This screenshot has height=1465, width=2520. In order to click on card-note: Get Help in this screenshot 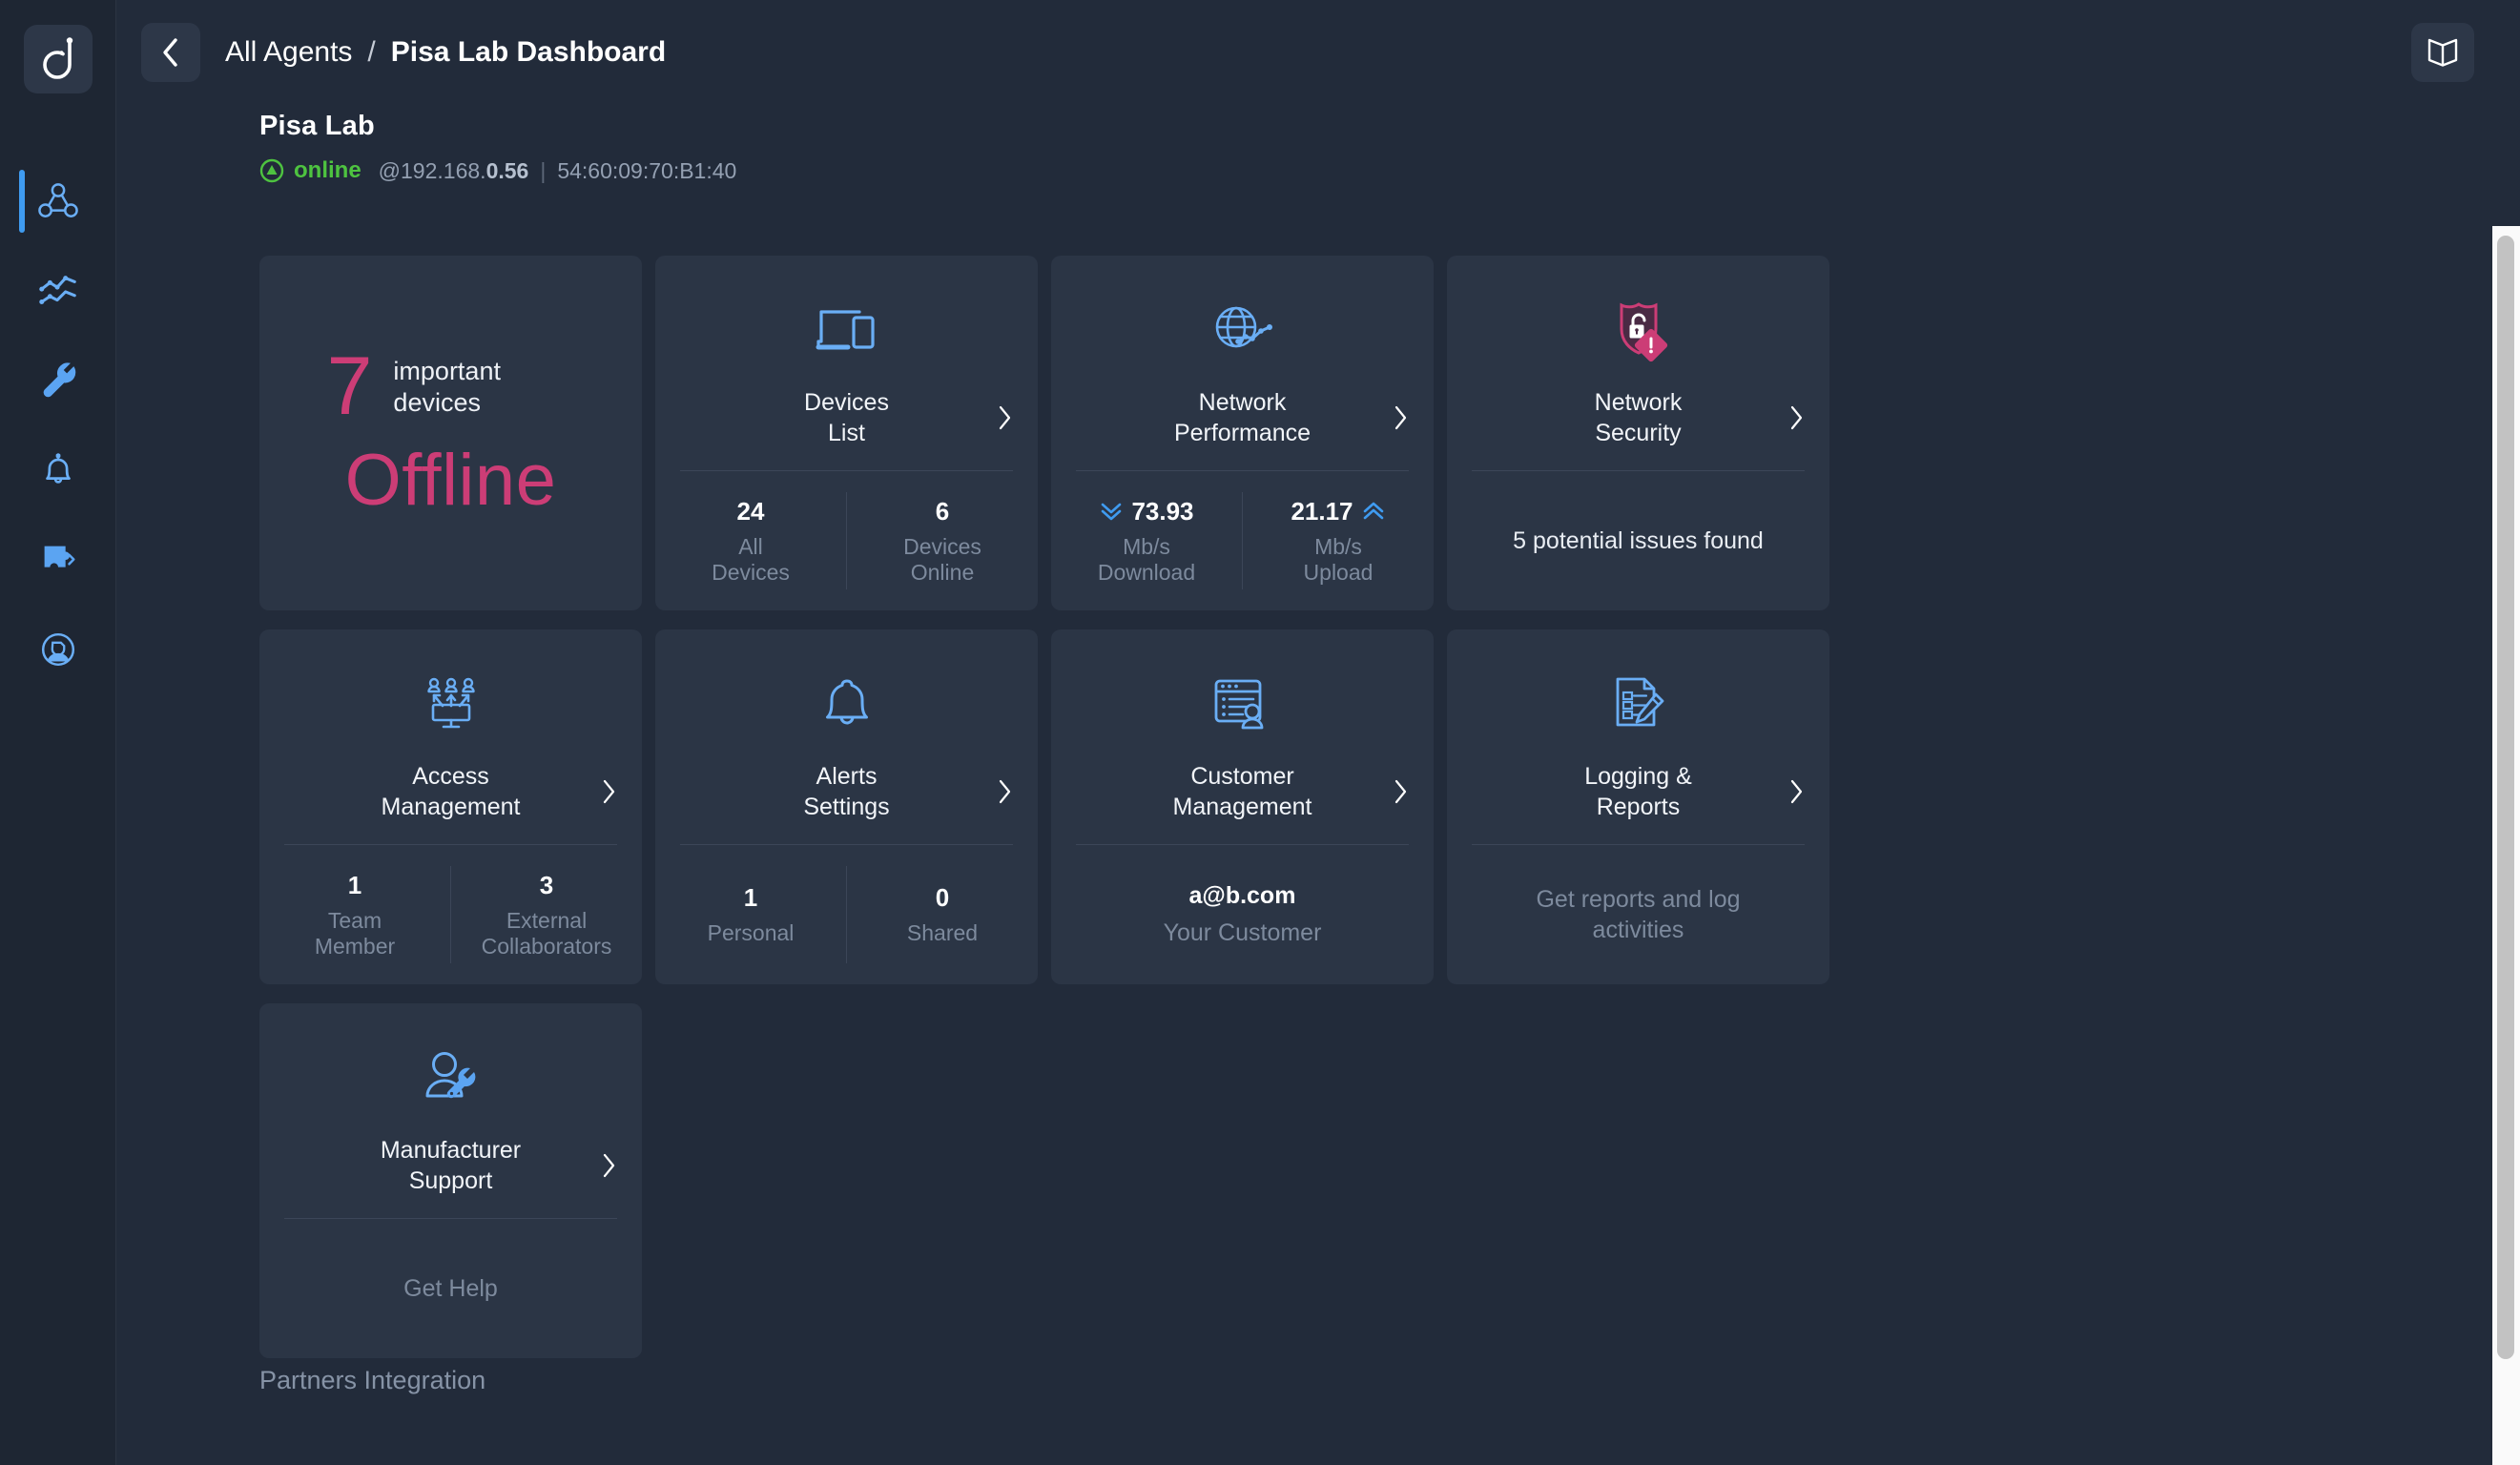, I will do `click(451, 1288)`.